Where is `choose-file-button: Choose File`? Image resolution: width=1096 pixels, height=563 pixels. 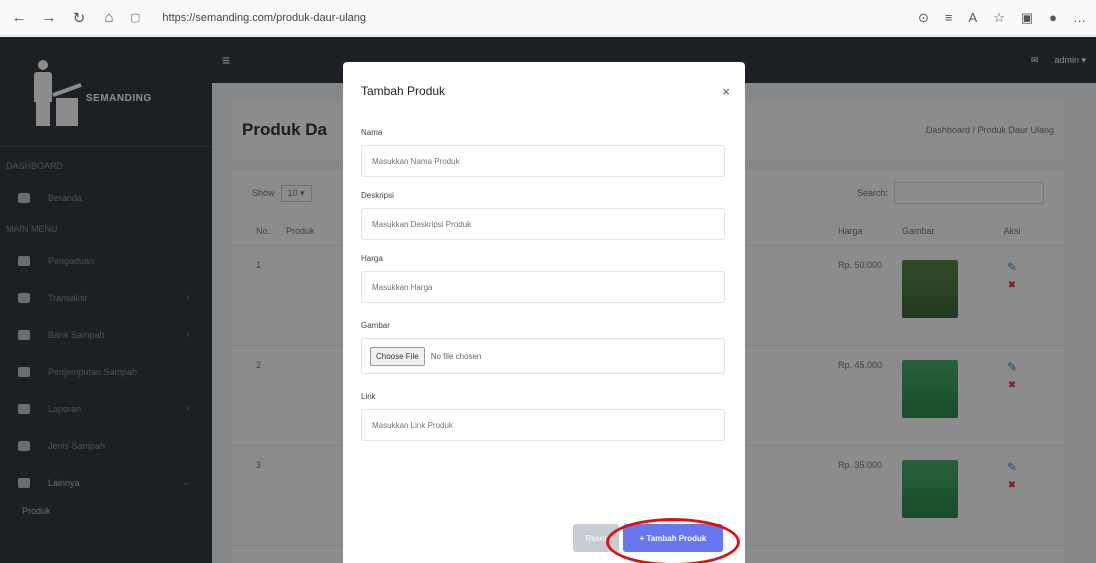 choose-file-button: Choose File is located at coordinates (397, 356).